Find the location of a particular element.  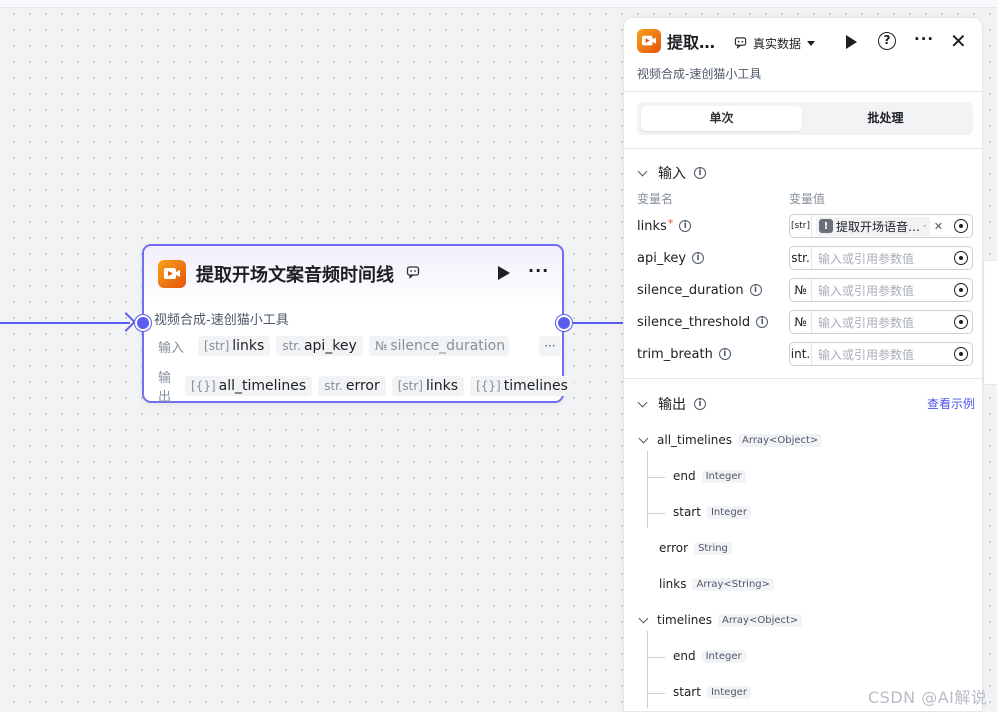

canvas-top-bar is located at coordinates (498, 4).